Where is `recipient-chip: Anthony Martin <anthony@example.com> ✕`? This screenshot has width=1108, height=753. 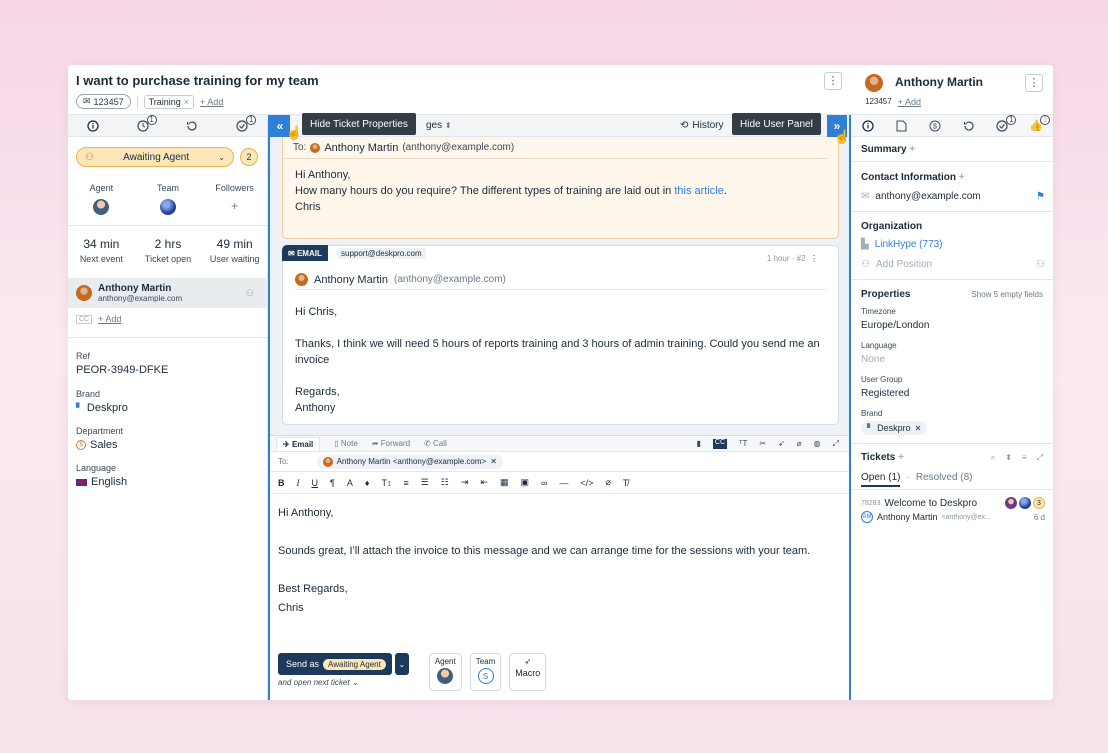
recipient-chip: Anthony Martin <anthony@example.com> ✕ is located at coordinates (409, 461).